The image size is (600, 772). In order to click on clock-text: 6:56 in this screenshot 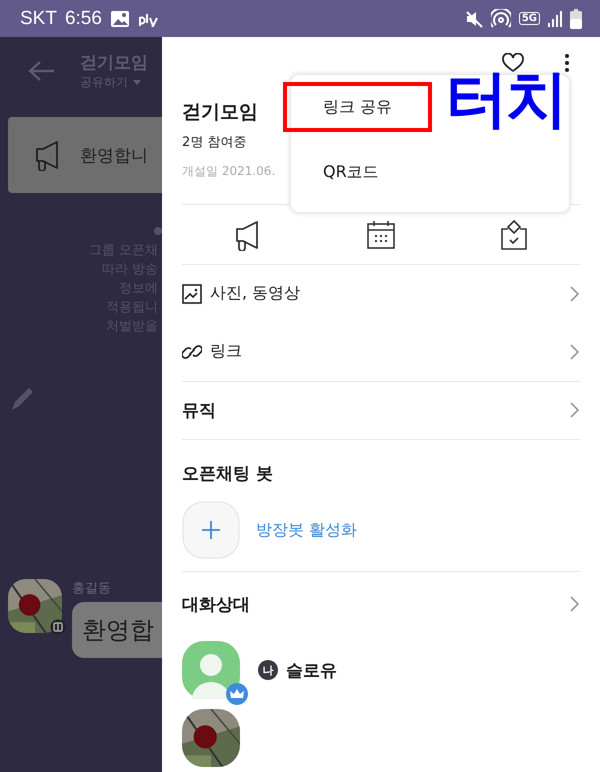, I will do `click(83, 19)`.